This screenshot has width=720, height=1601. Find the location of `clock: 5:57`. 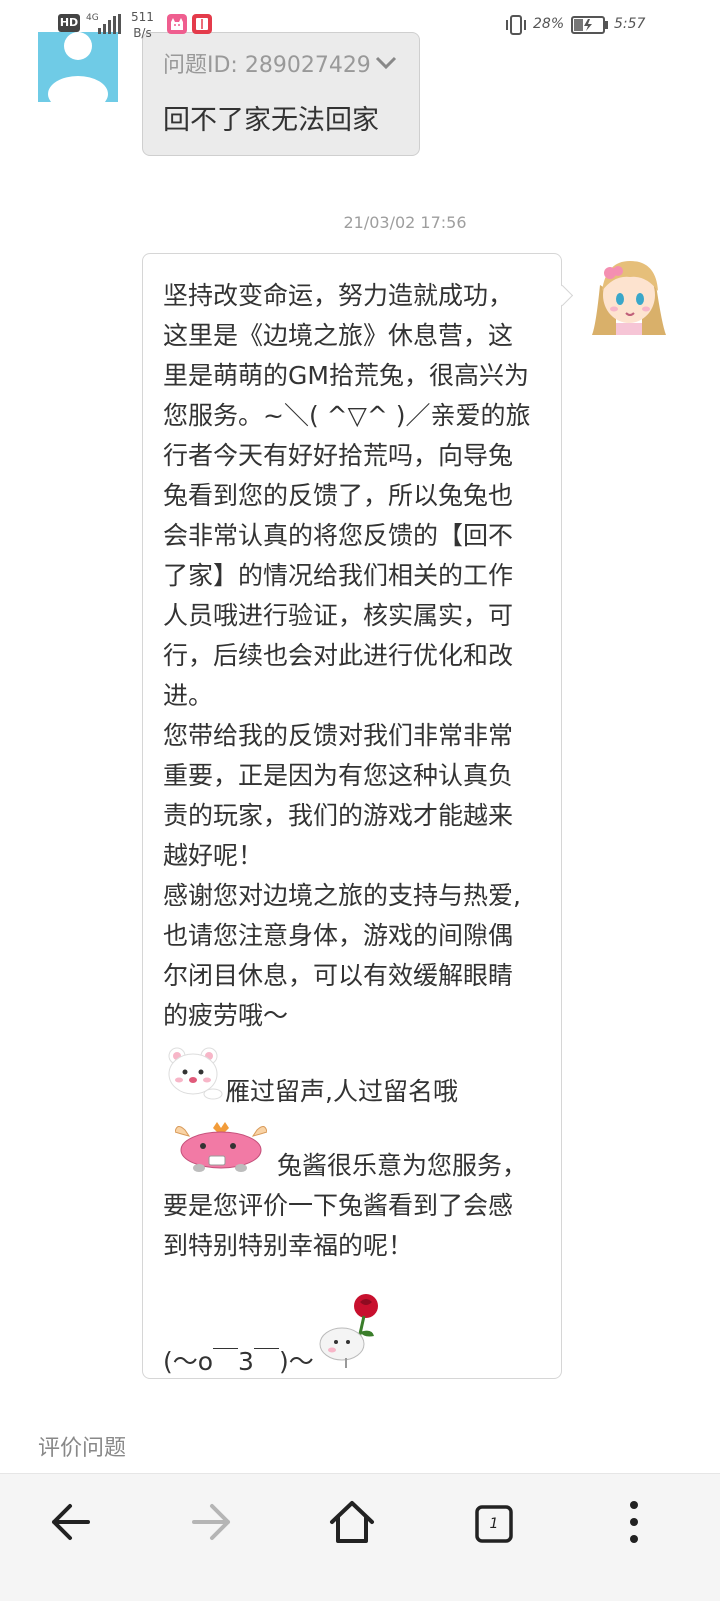

clock: 5:57 is located at coordinates (630, 24).